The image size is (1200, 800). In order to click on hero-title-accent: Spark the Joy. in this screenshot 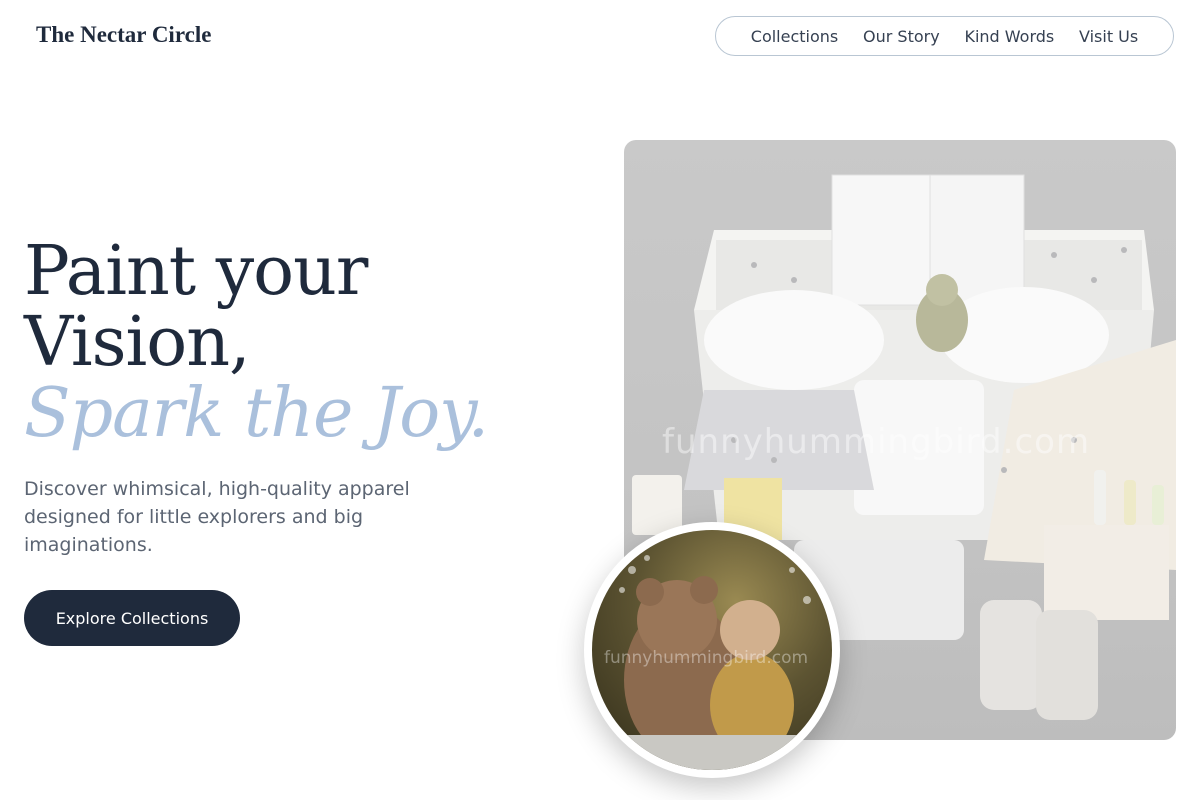, I will do `click(256, 413)`.